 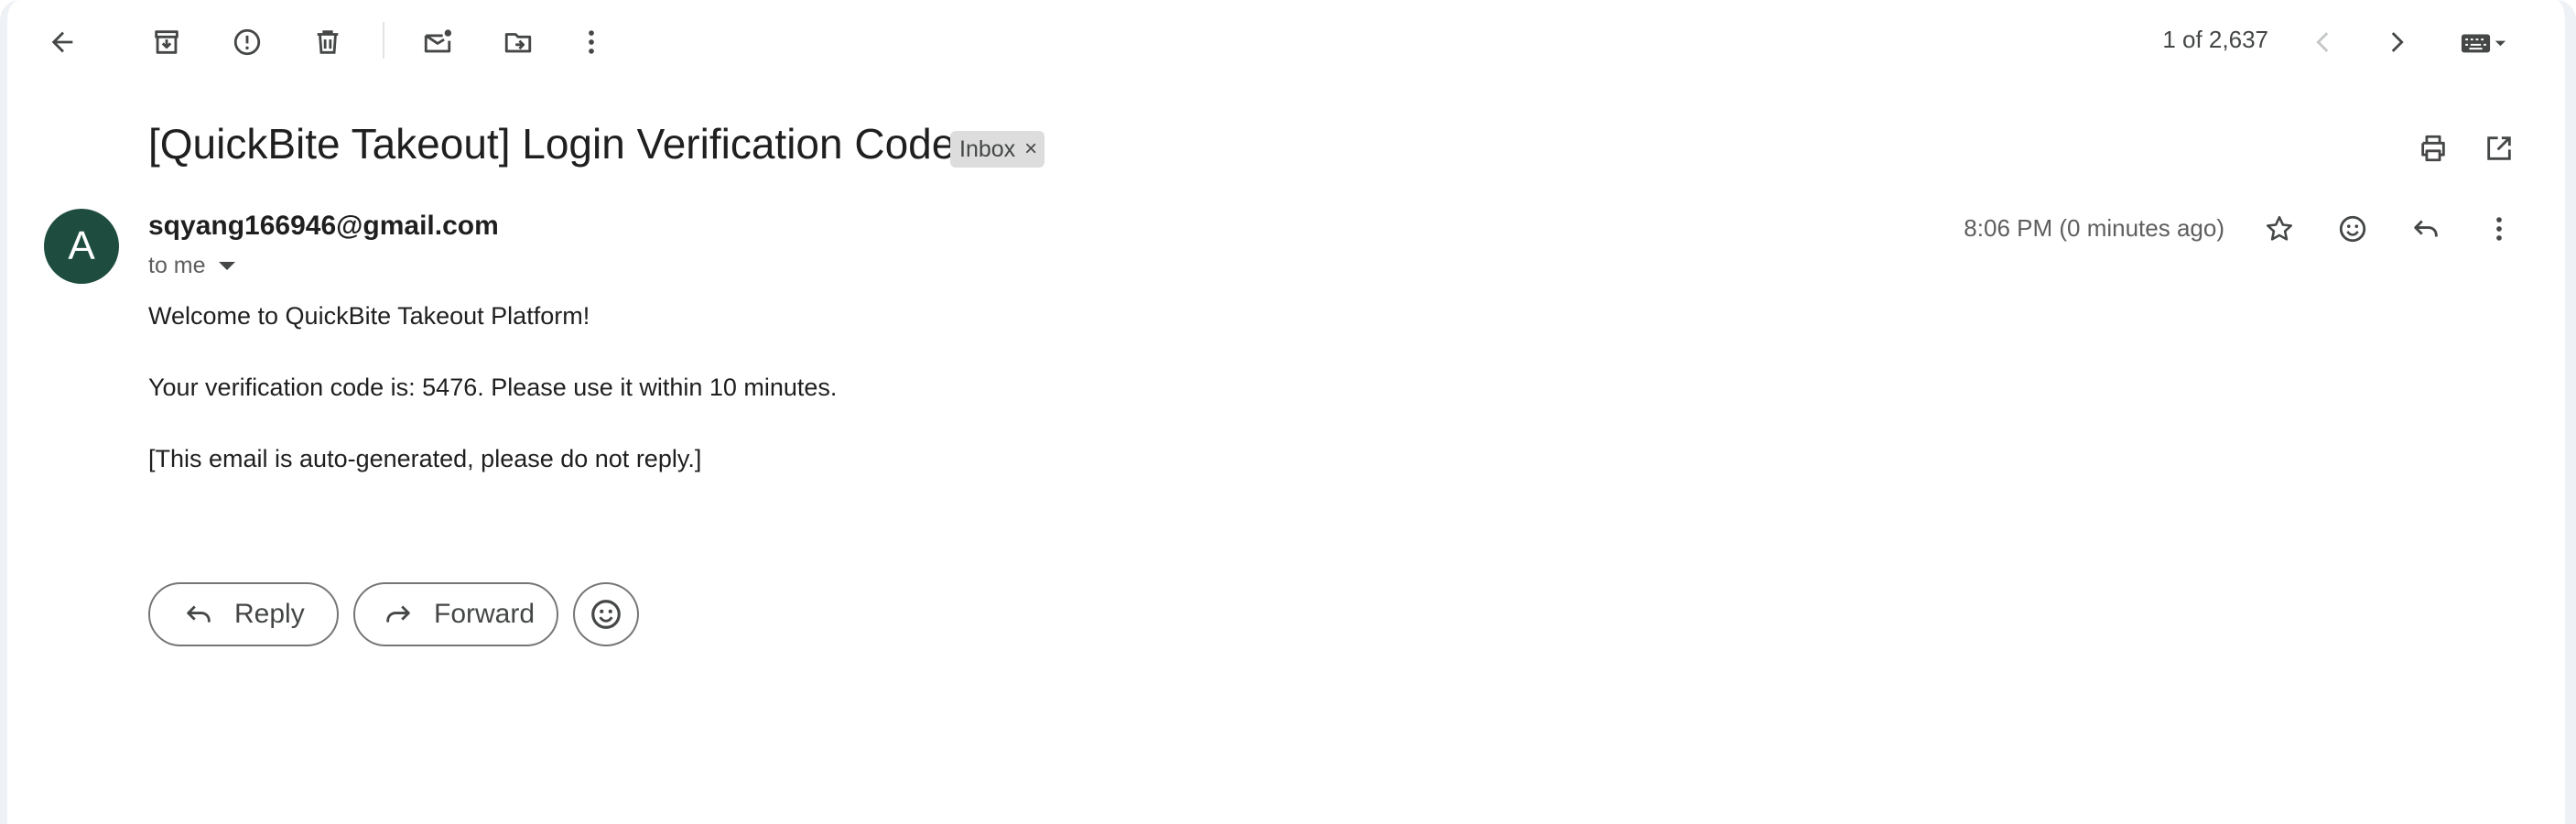 I want to click on print-icon, so click(x=2433, y=148).